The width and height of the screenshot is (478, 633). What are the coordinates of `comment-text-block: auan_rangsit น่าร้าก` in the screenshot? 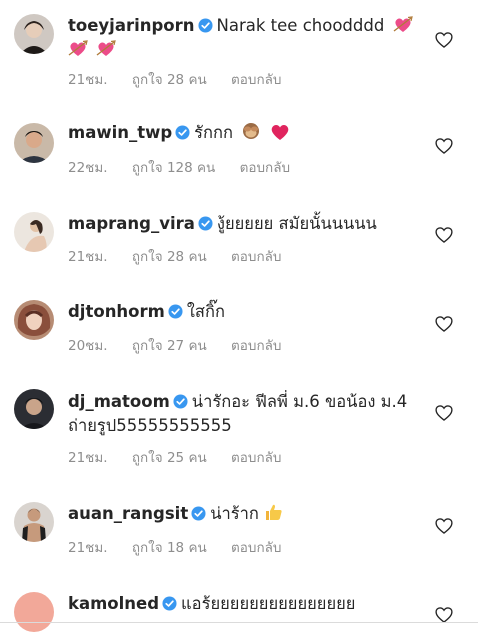 It's located at (248, 514).